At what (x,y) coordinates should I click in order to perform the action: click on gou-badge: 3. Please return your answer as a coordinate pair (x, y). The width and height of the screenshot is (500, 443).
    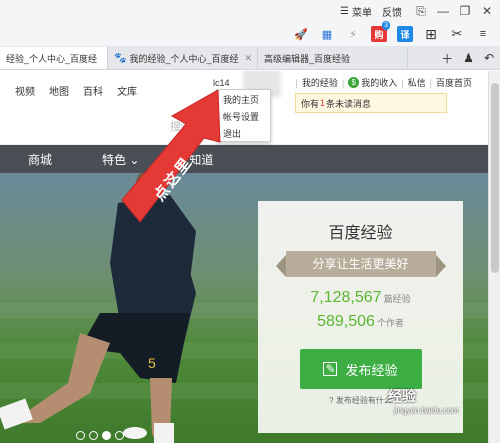
    Looking at the image, I should click on (386, 25).